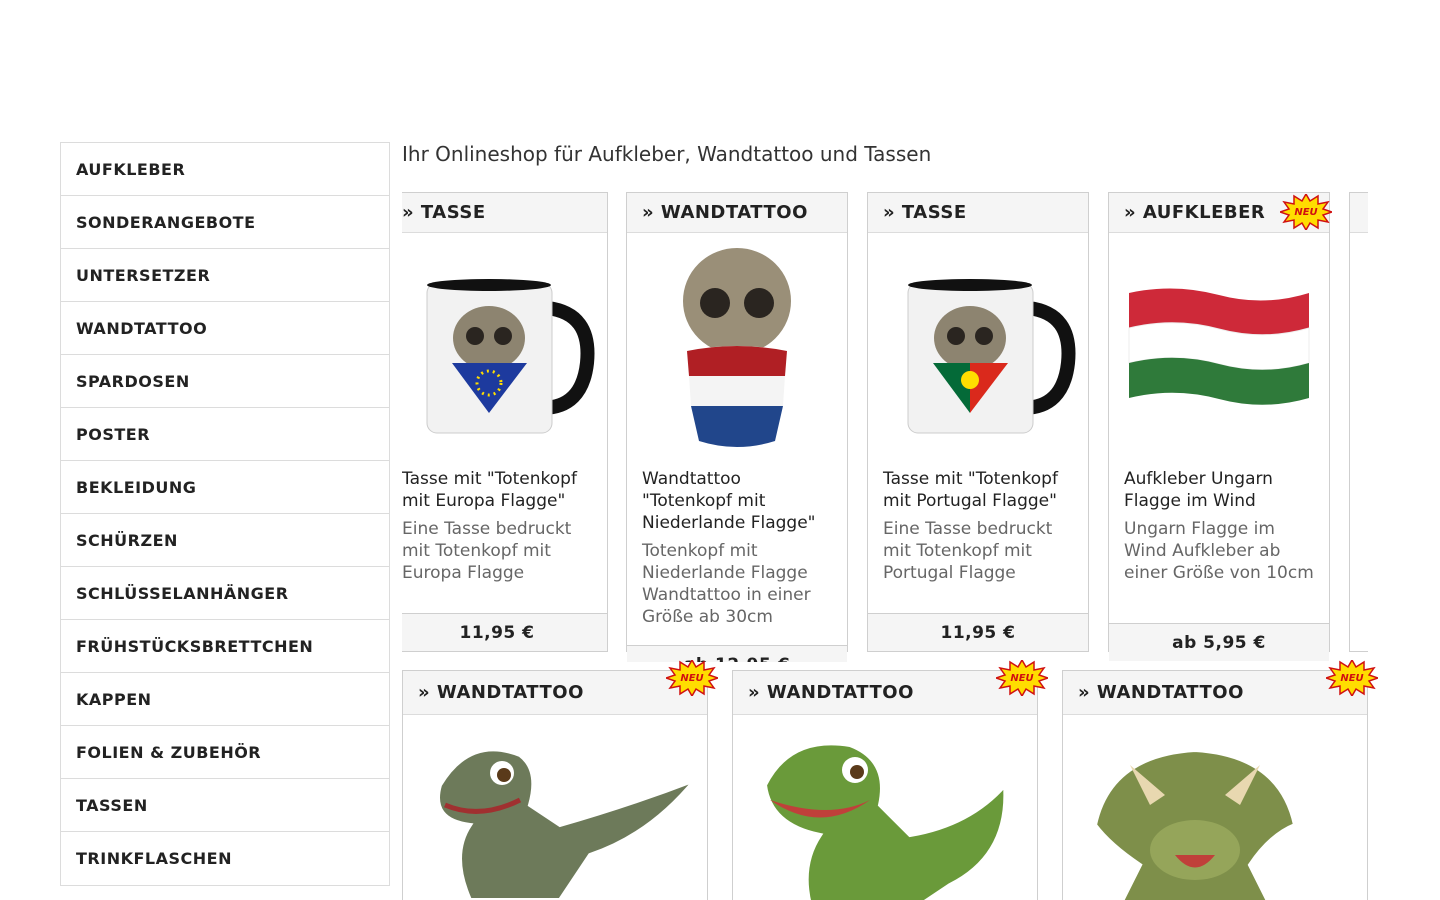 The width and height of the screenshot is (1440, 900). I want to click on product-title: Tasse mit "Totenkopf mit Europa Flagge", so click(504, 490).